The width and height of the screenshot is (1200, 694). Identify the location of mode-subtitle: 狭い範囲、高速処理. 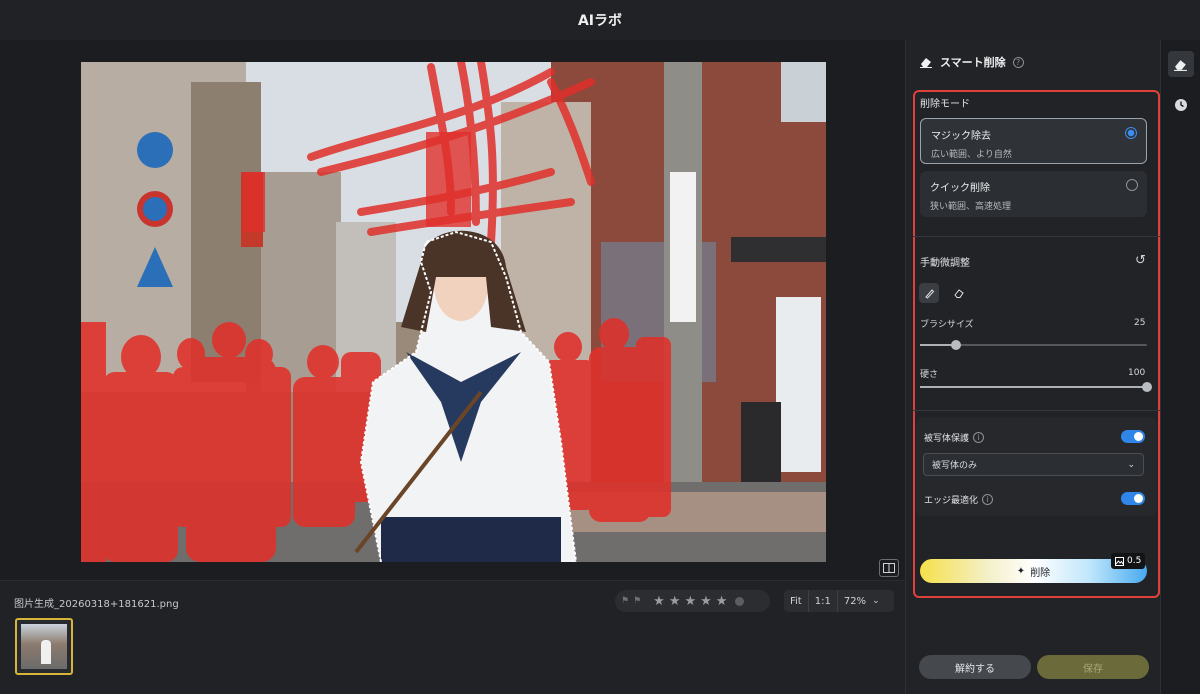
(971, 207).